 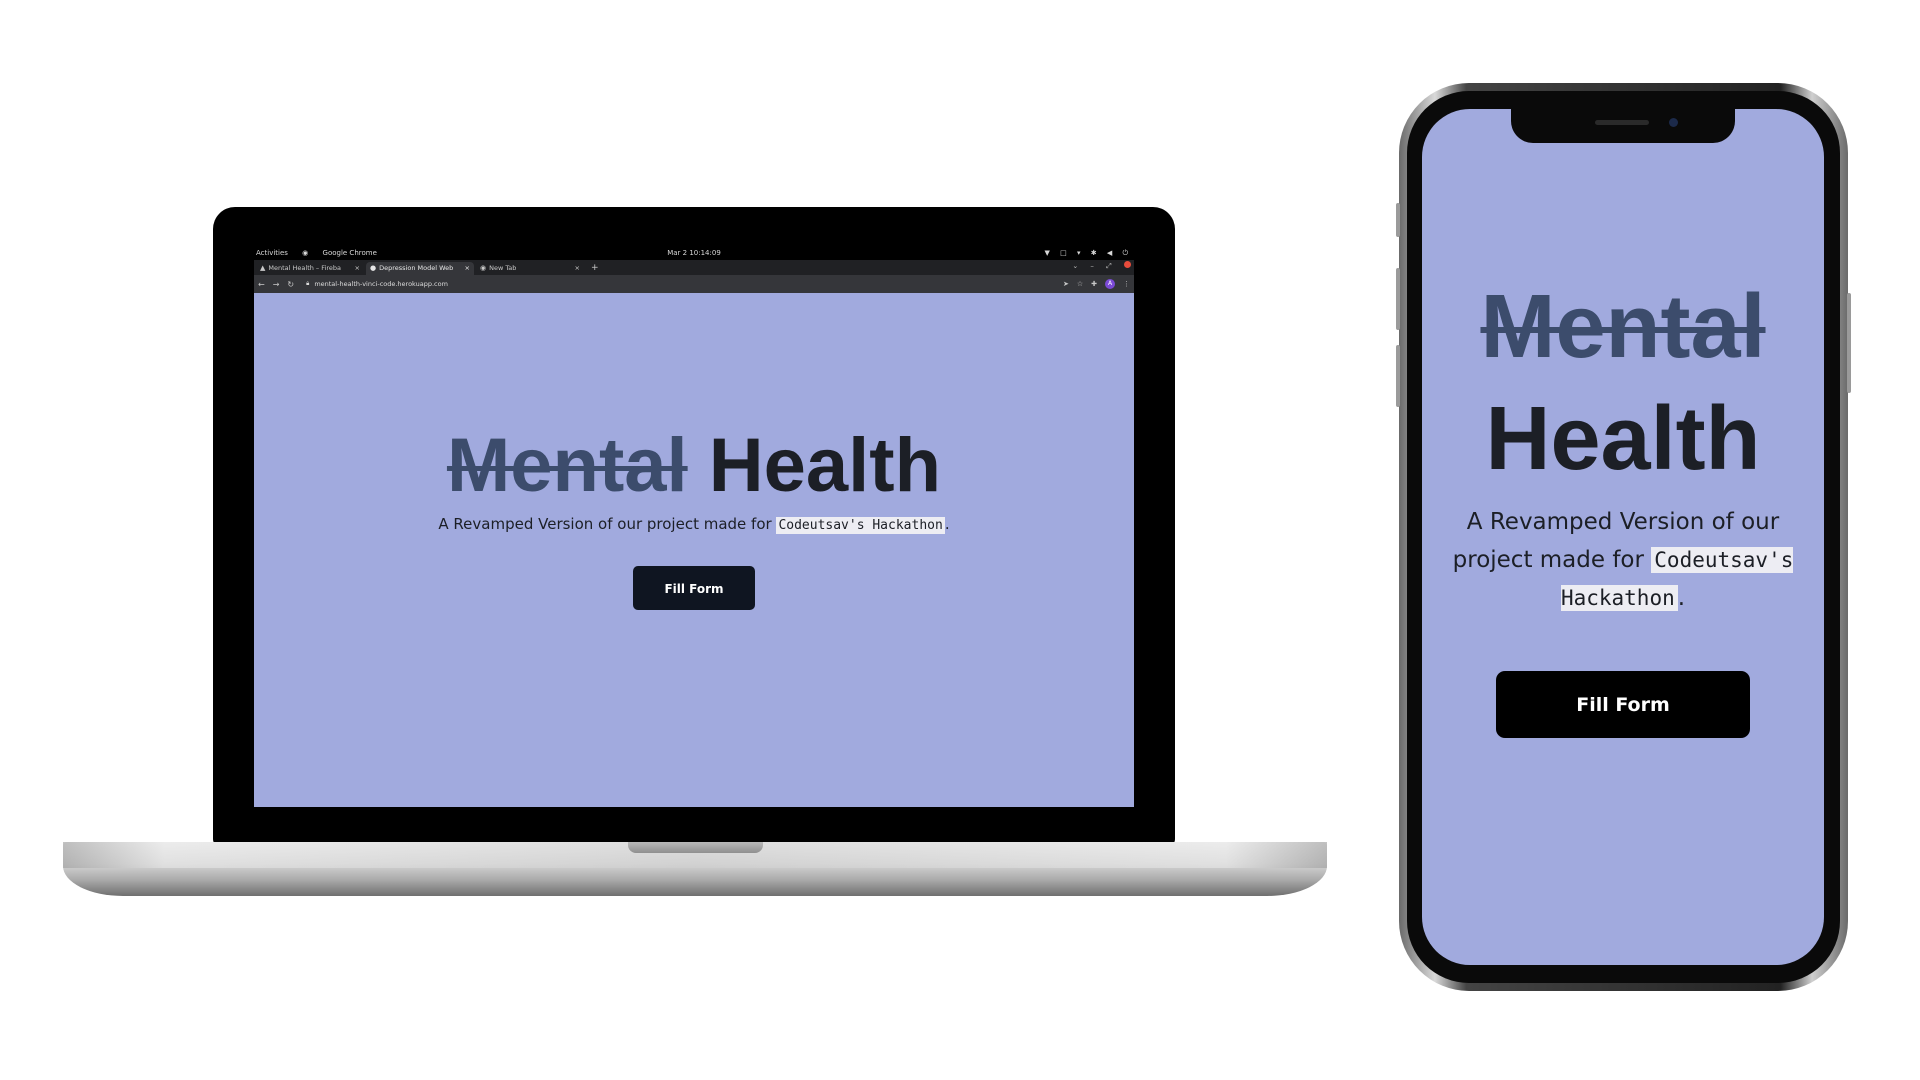 What do you see at coordinates (416, 268) in the screenshot?
I see `tab-title: Depression Model Web` at bounding box center [416, 268].